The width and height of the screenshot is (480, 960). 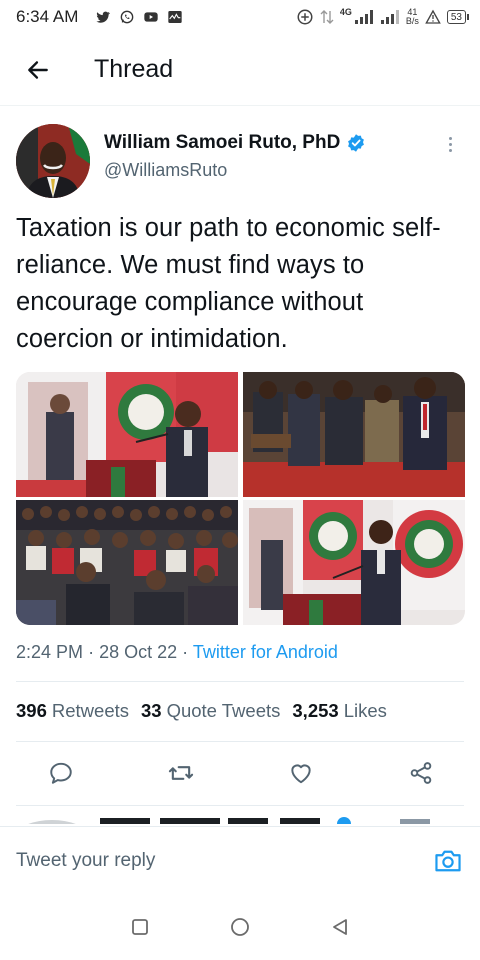 I want to click on recents-button, so click(x=140, y=927).